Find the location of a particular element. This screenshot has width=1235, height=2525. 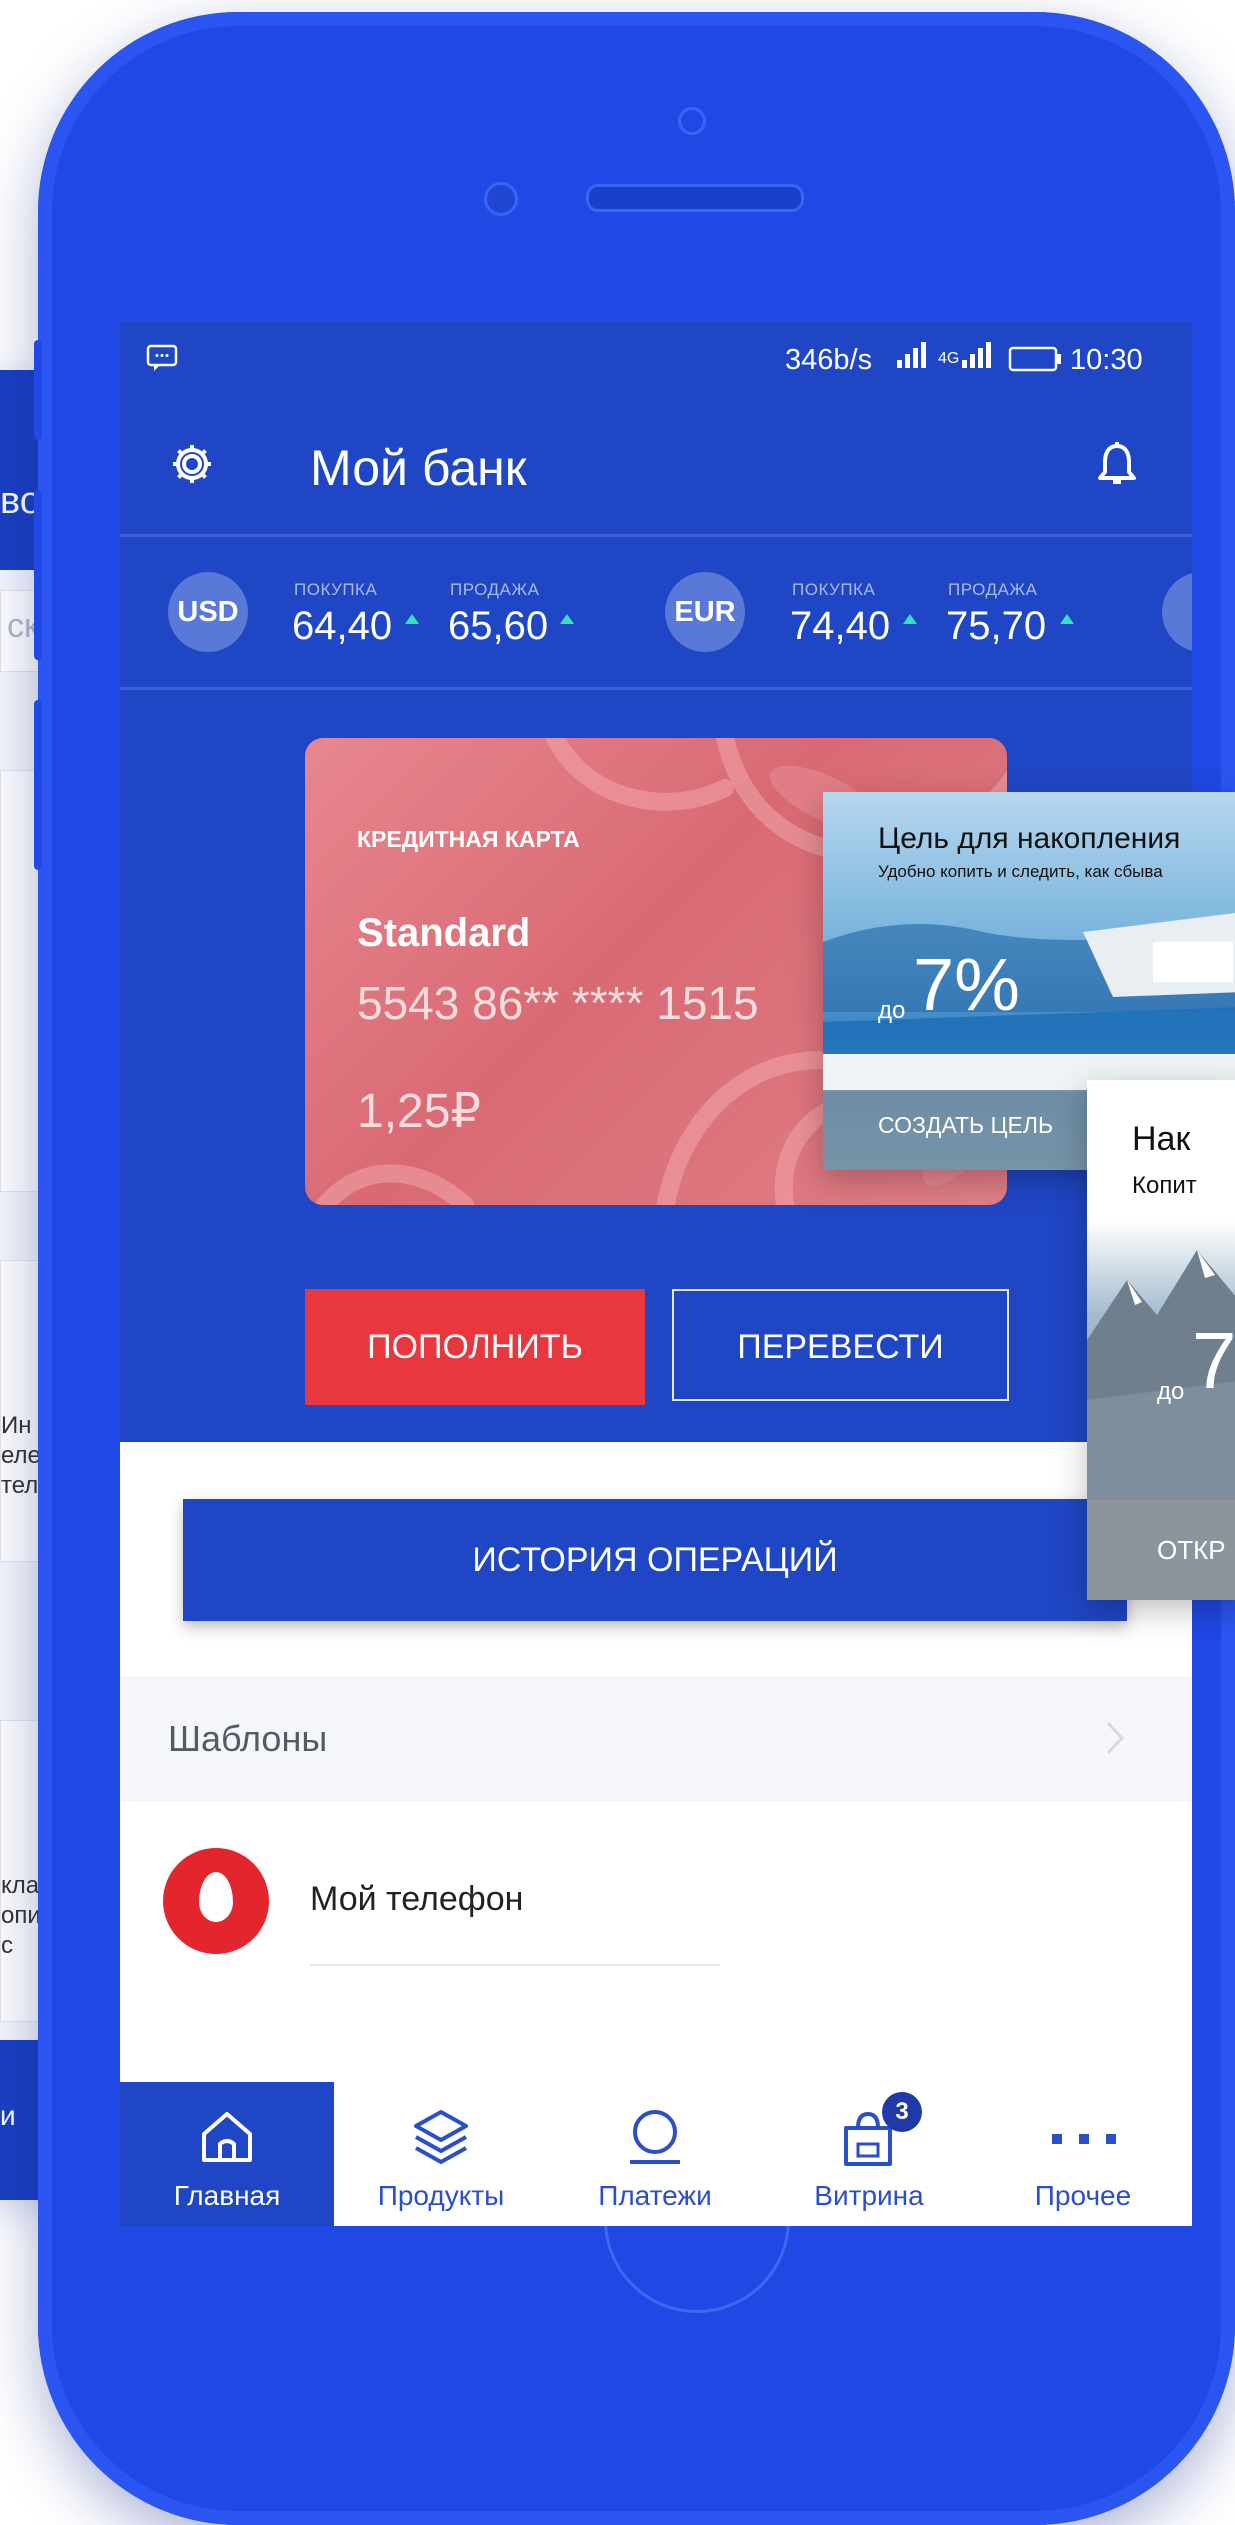

background-card-1-line-1: Ин is located at coordinates (16, 1425).